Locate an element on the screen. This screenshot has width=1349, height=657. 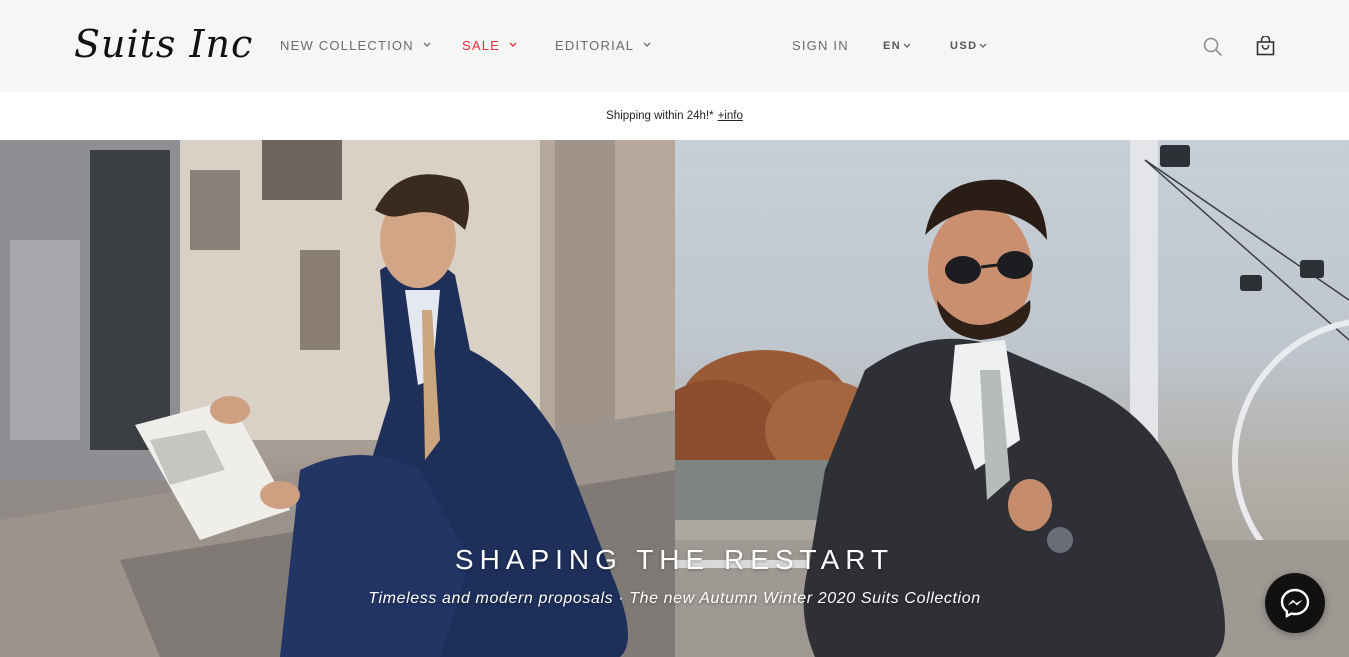
hero-title: SHAPING THE RESTART is located at coordinates (674, 559).